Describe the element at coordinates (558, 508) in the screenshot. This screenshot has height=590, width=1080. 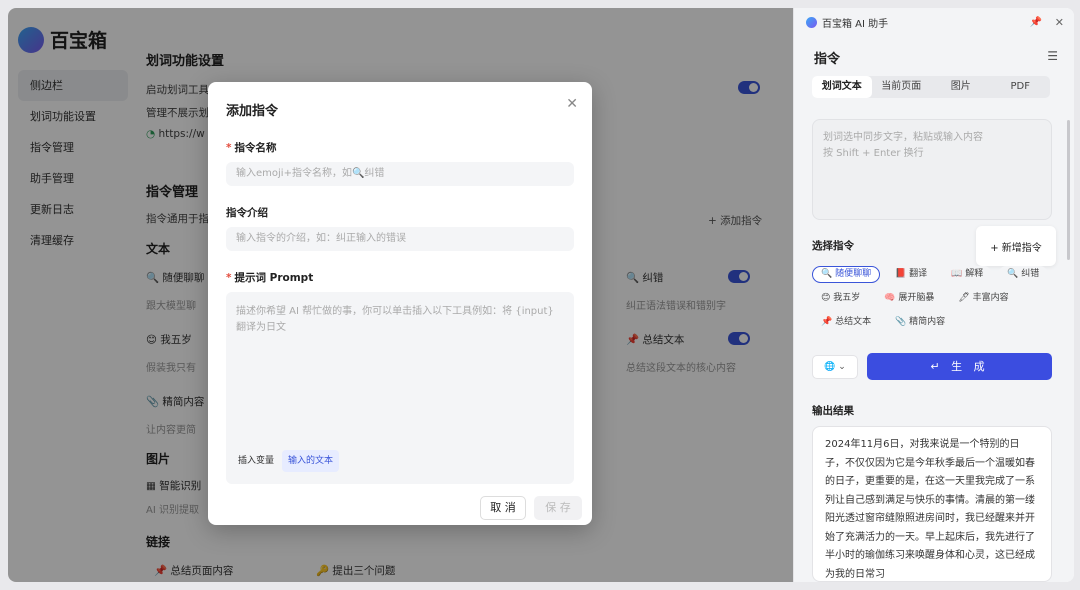
I see `save-button: 保 存` at that location.